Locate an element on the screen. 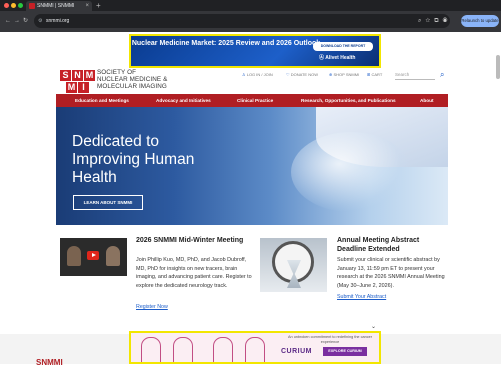  new-tab-icon: + is located at coordinates (98, 5).